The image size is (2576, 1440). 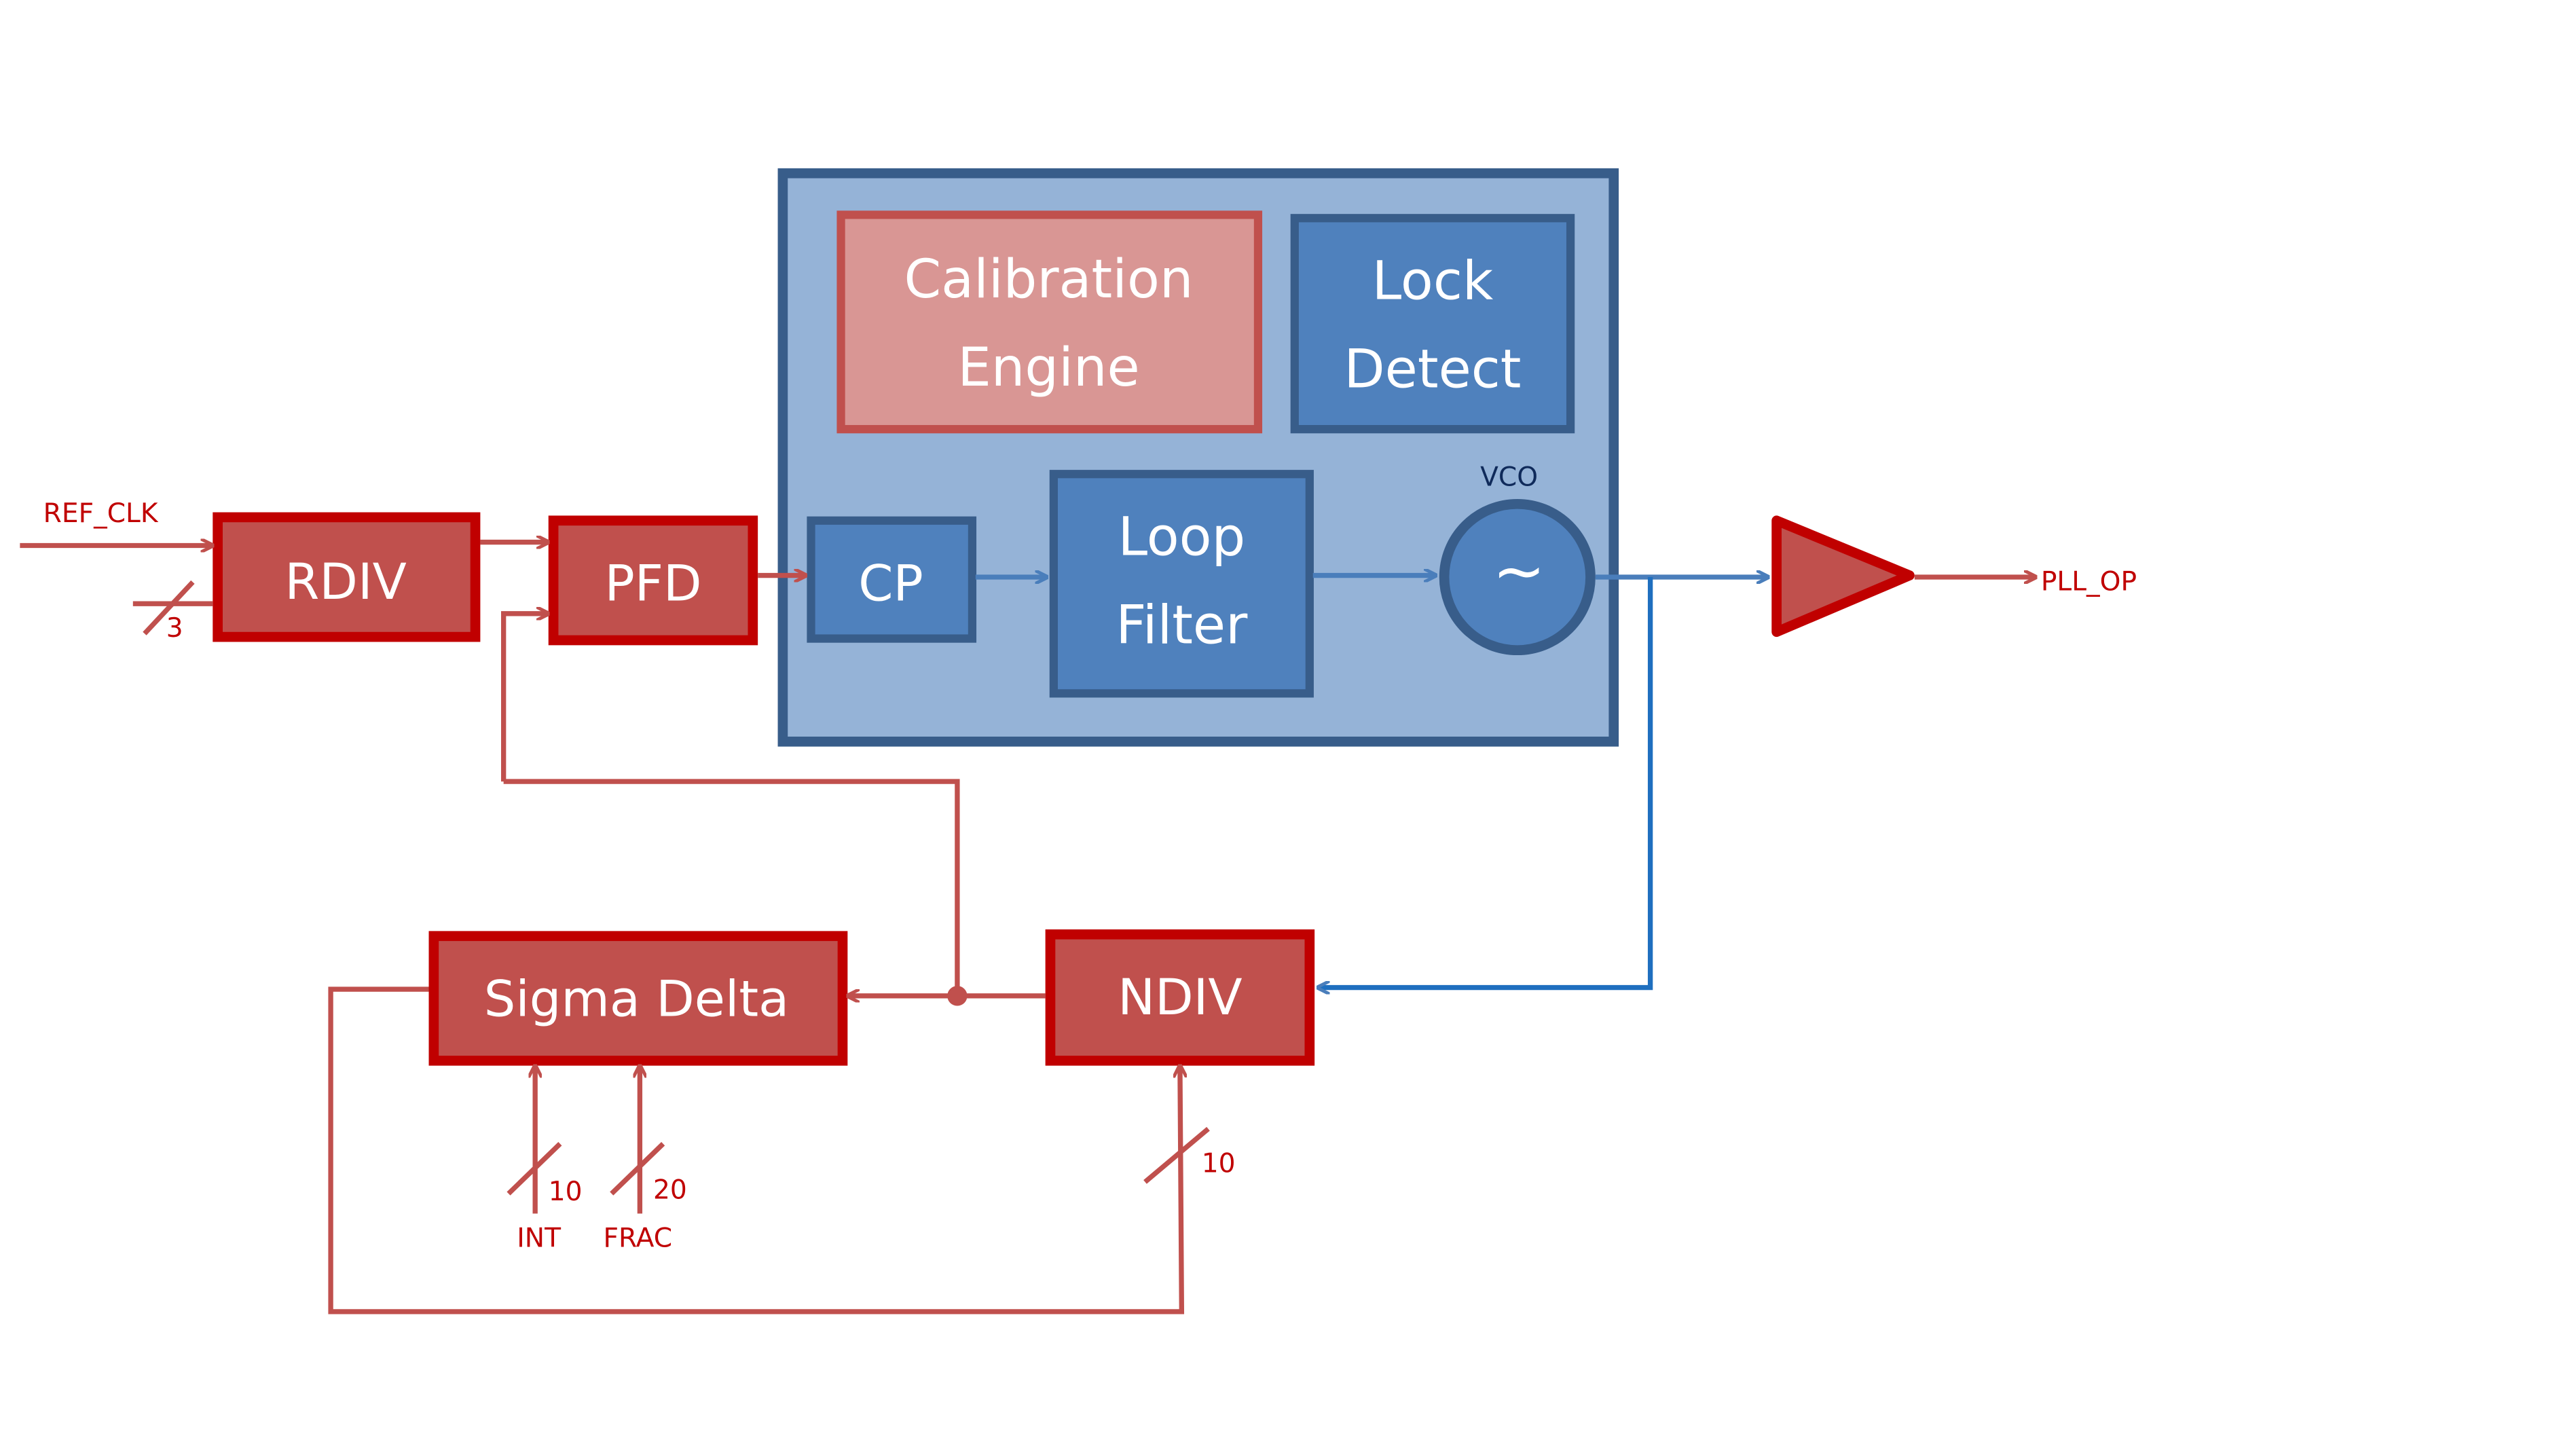 What do you see at coordinates (1518, 571) in the screenshot?
I see `sine-icon: ~` at bounding box center [1518, 571].